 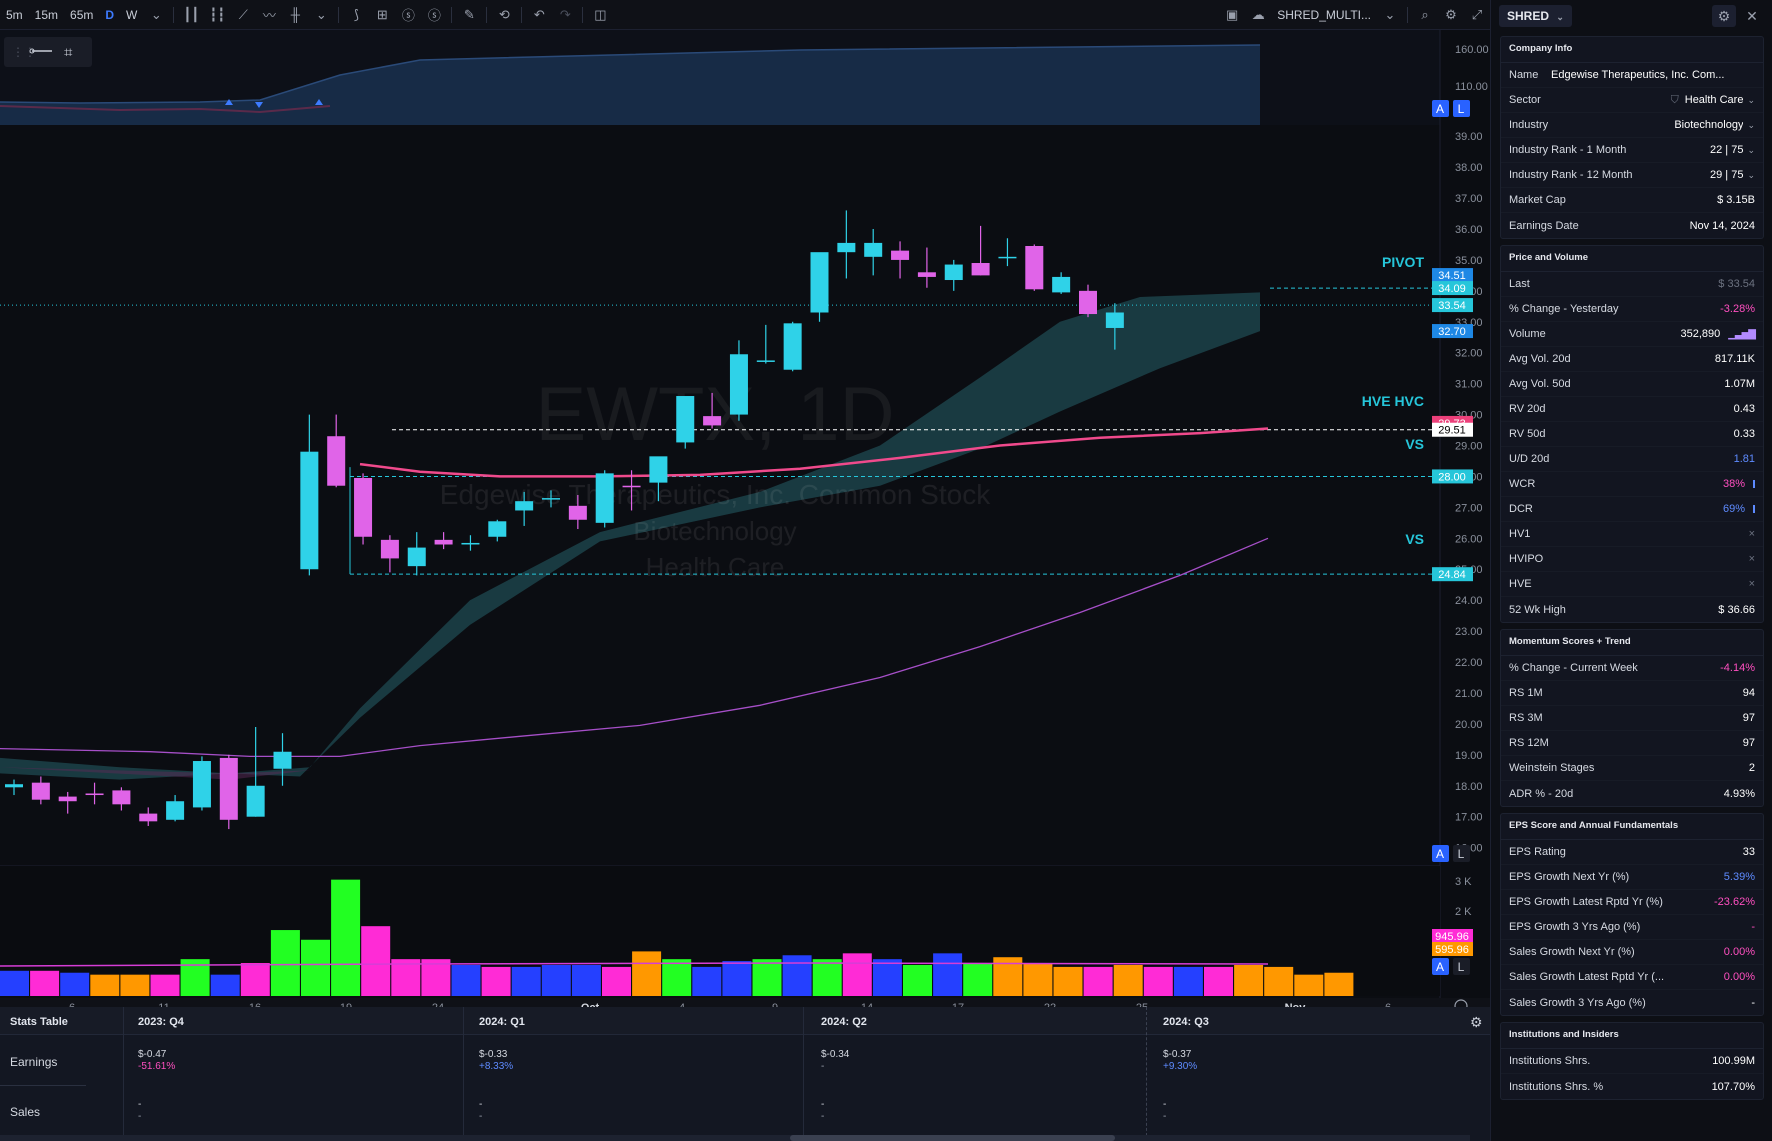 I want to click on info-row-value: 1.81, so click(x=1744, y=459).